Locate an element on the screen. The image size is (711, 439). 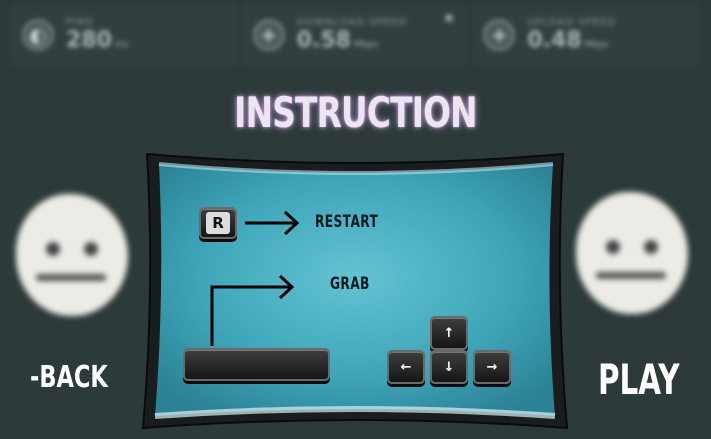
upload-stat: + UPLOAD SPEED 0.48 Mbps is located at coordinates (584, 35).